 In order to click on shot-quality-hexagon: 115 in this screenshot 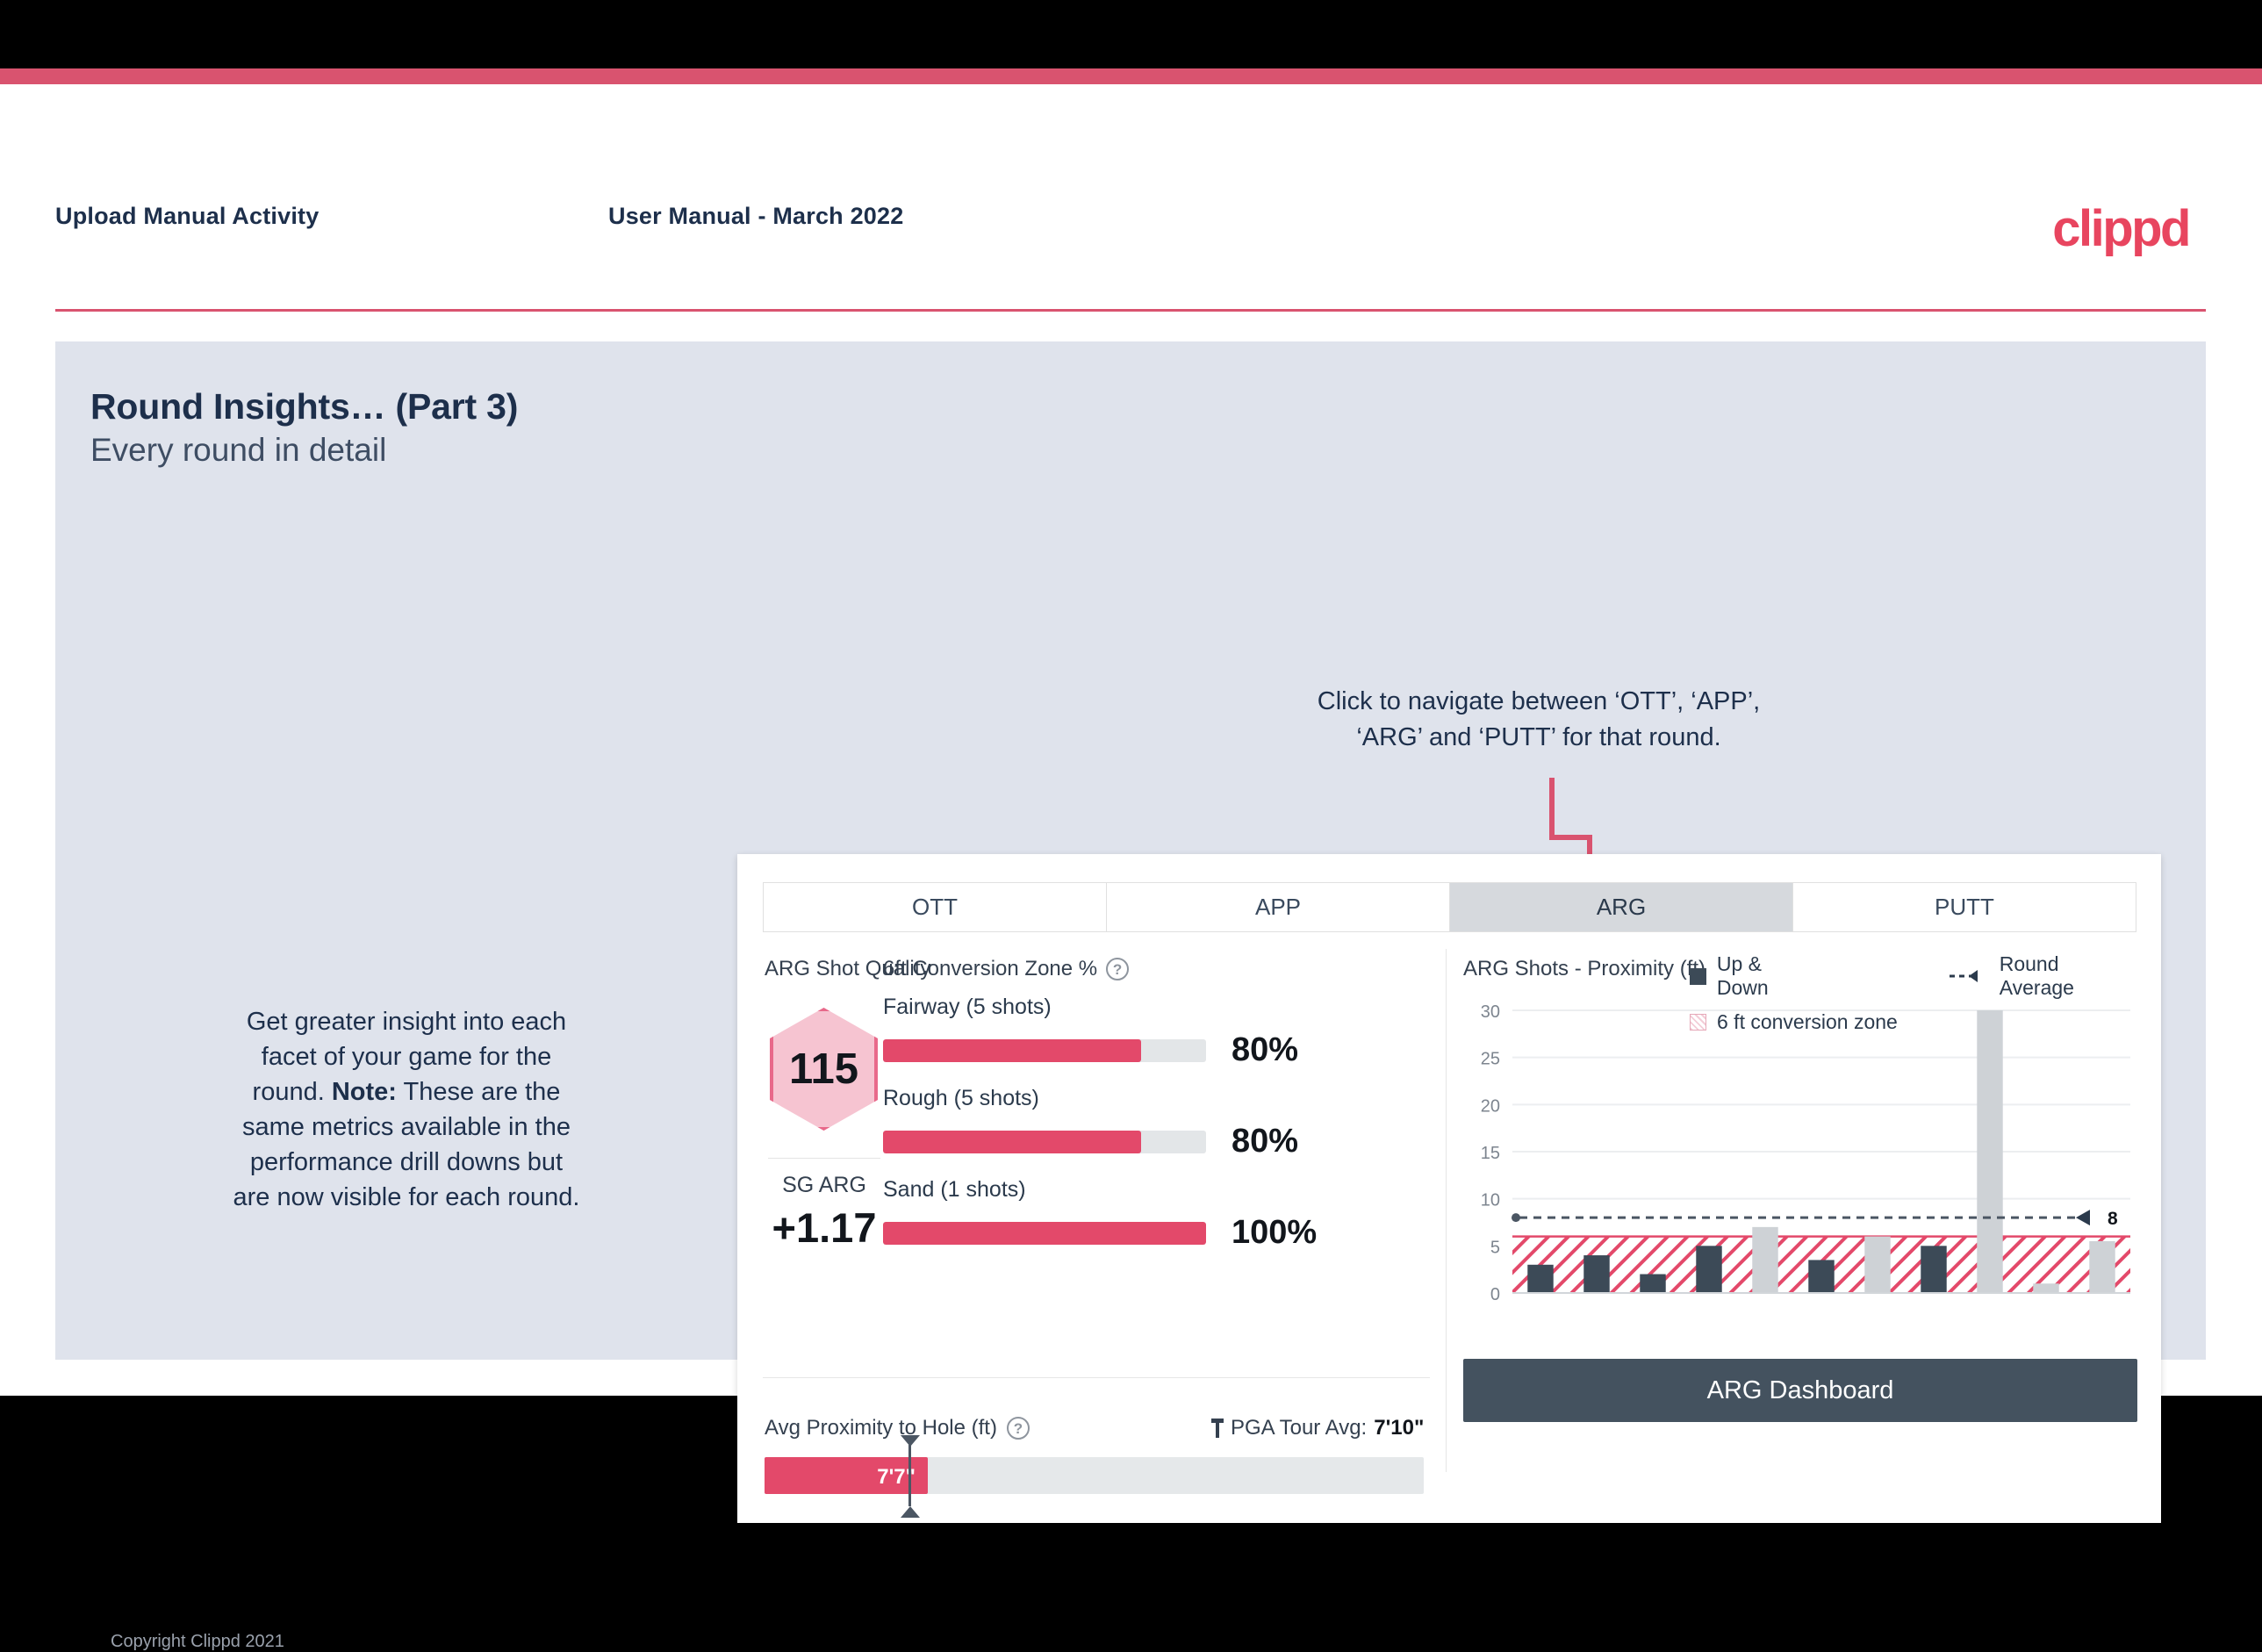, I will do `click(824, 1069)`.